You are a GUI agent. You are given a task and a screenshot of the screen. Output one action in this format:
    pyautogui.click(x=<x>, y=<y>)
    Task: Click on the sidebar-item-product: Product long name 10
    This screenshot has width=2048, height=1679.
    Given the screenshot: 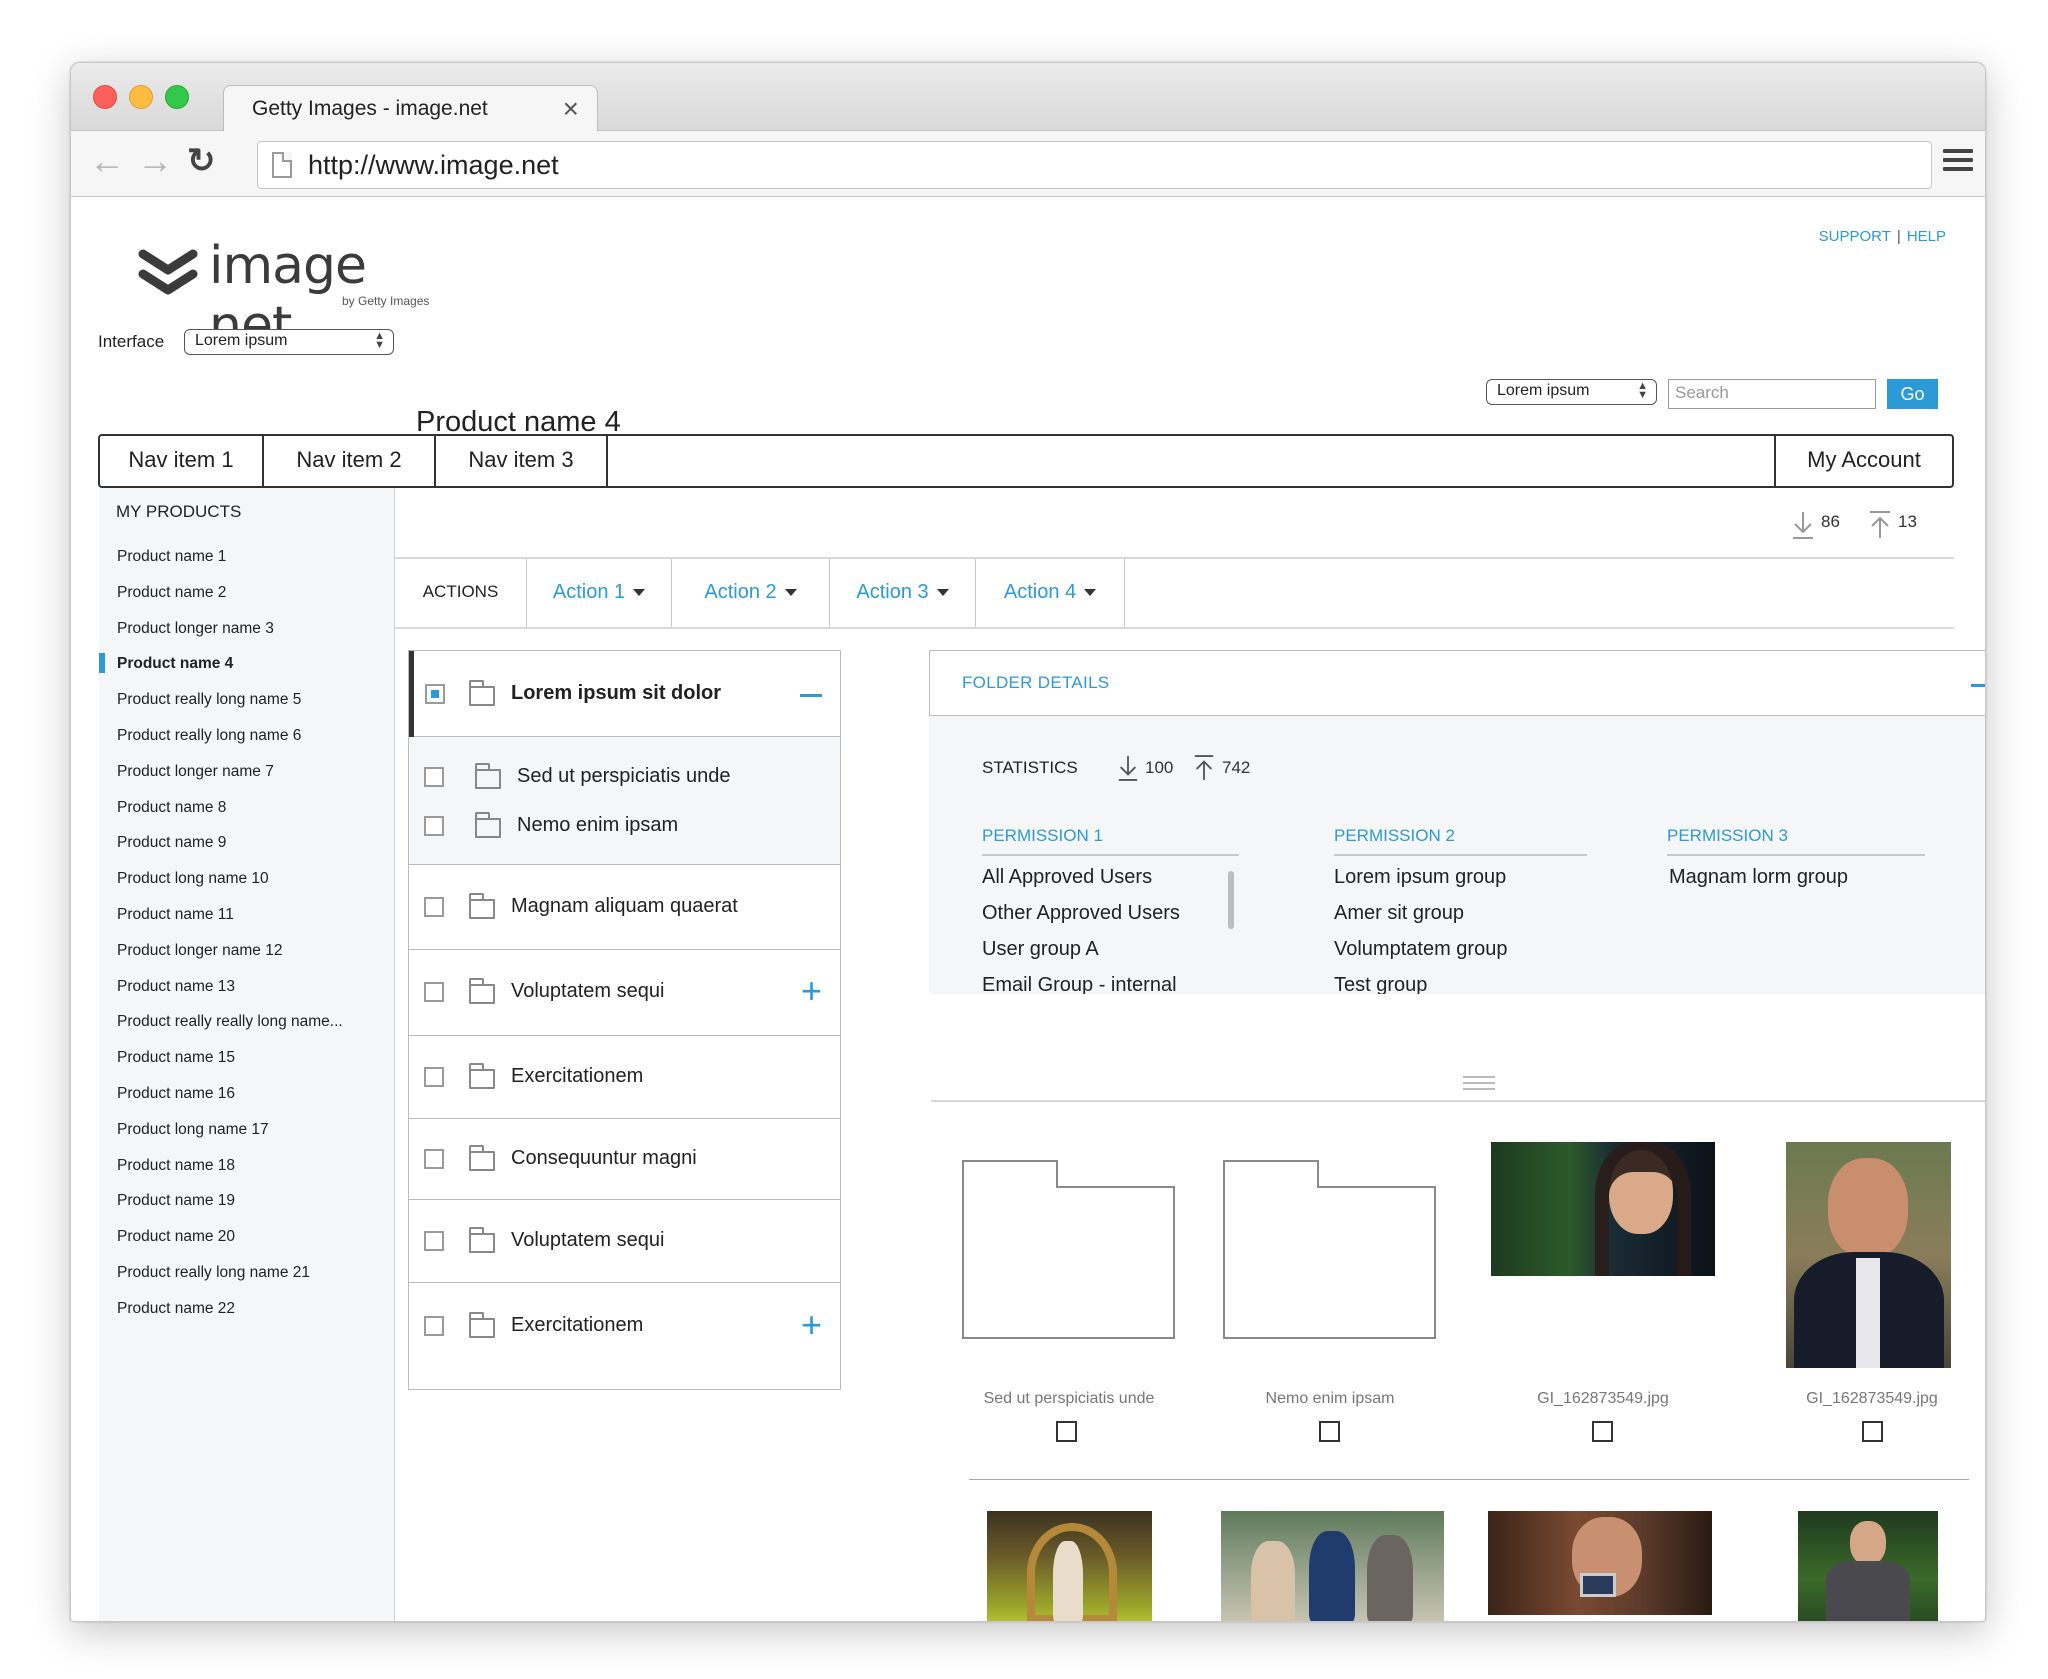 What is the action you would take?
    pyautogui.click(x=230, y=888)
    